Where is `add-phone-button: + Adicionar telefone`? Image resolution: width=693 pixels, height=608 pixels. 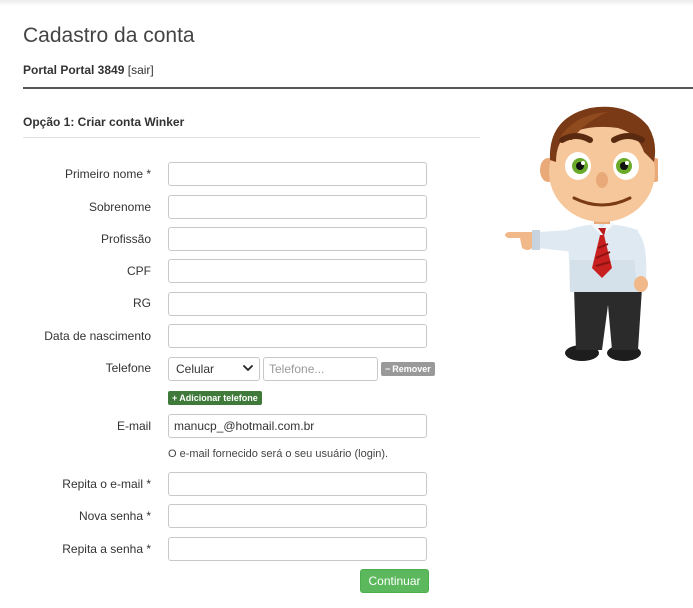
add-phone-button: + Adicionar telefone is located at coordinates (215, 398).